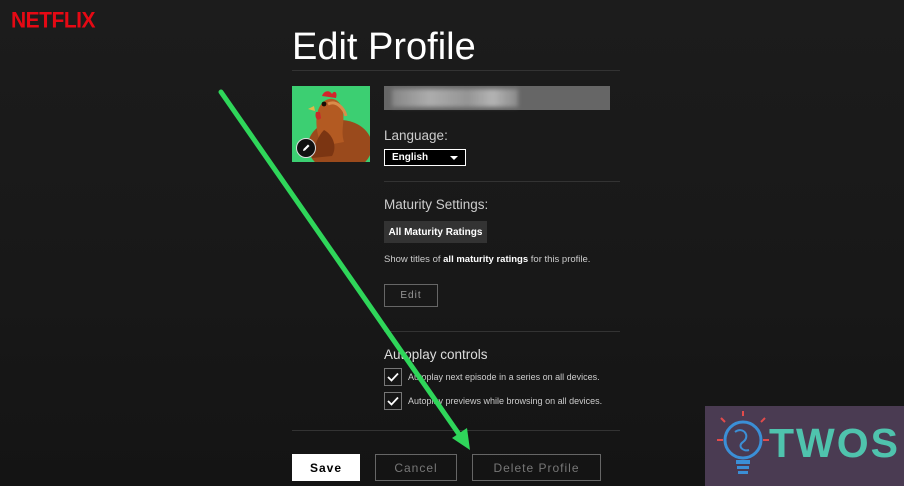 Image resolution: width=904 pixels, height=486 pixels. What do you see at coordinates (326, 467) in the screenshot?
I see `save-button: Save` at bounding box center [326, 467].